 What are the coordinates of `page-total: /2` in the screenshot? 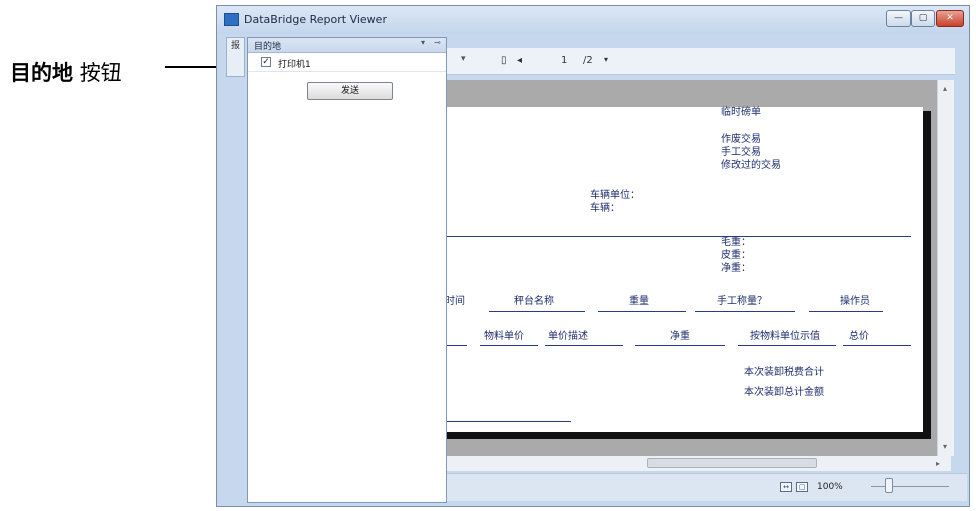 It's located at (588, 60).